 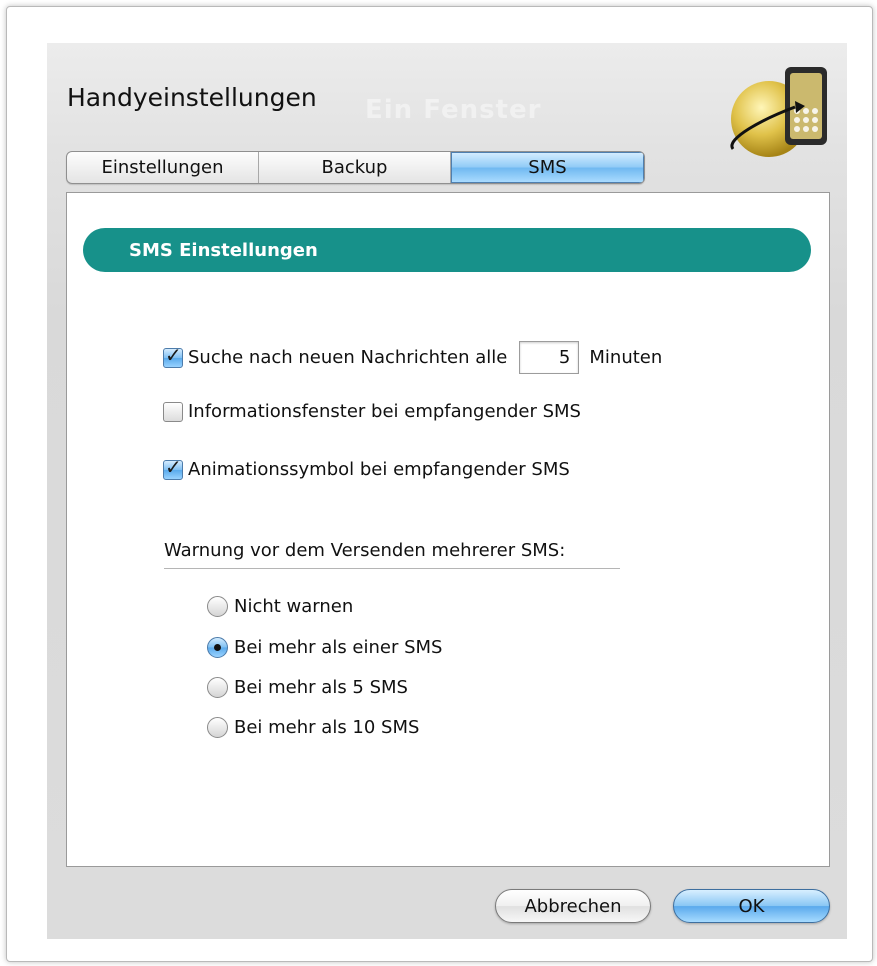 What do you see at coordinates (573, 906) in the screenshot?
I see `cancel-button: Abbrechen` at bounding box center [573, 906].